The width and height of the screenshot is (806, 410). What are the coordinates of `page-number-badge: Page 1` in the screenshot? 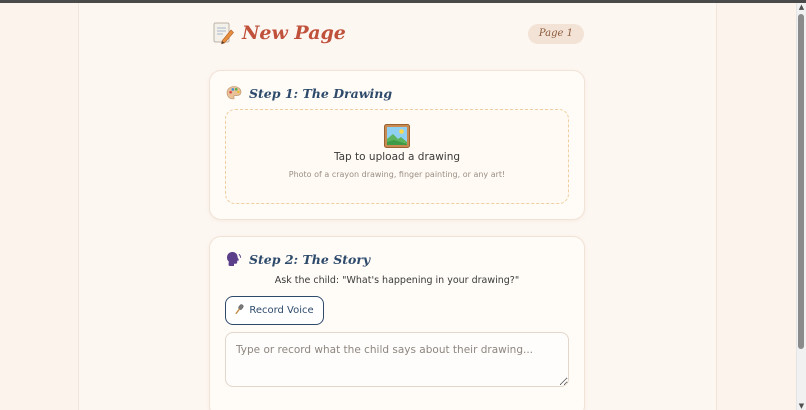 It's located at (555, 34).